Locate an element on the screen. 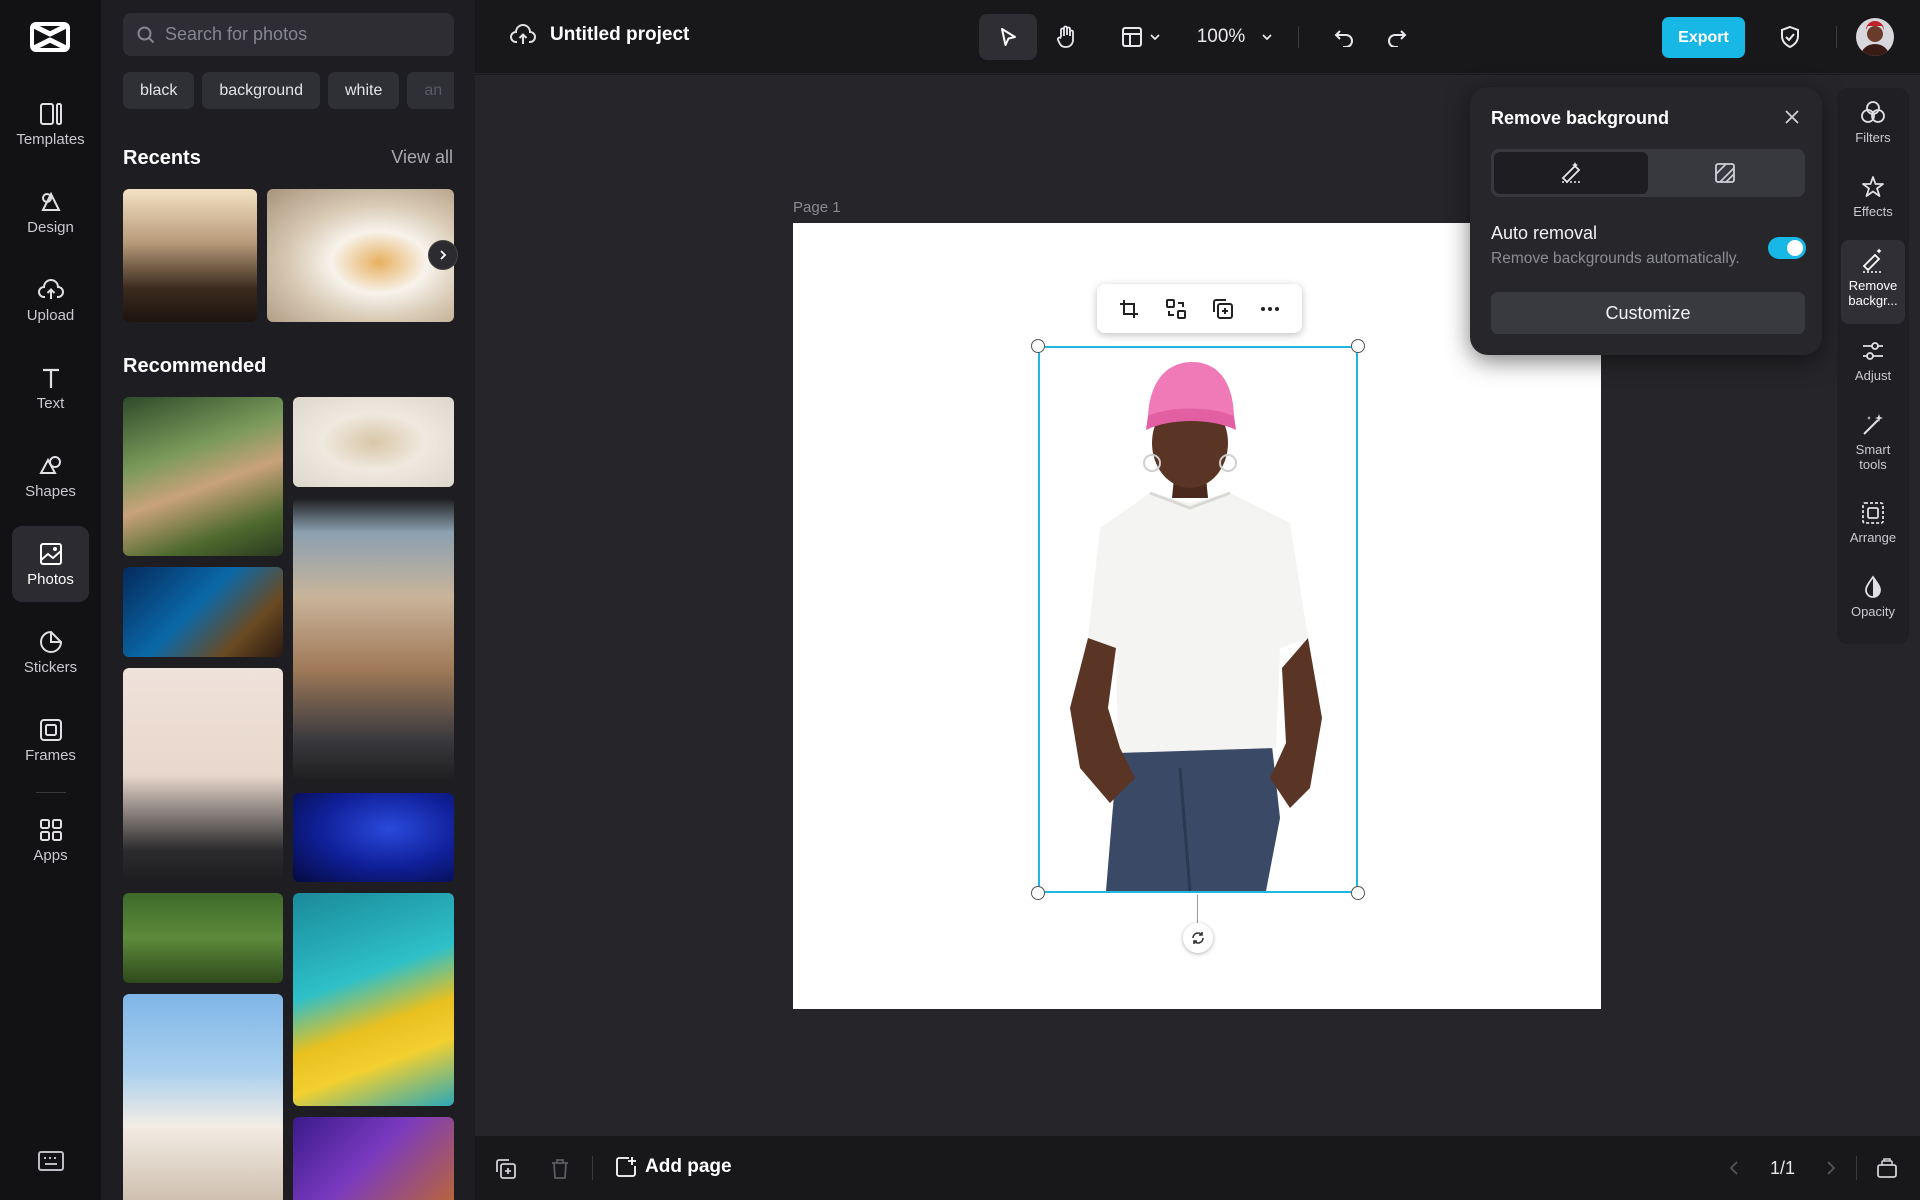  search-box is located at coordinates (288, 34).